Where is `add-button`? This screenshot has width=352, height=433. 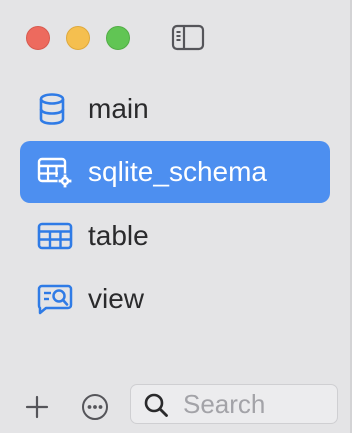 add-button is located at coordinates (37, 407).